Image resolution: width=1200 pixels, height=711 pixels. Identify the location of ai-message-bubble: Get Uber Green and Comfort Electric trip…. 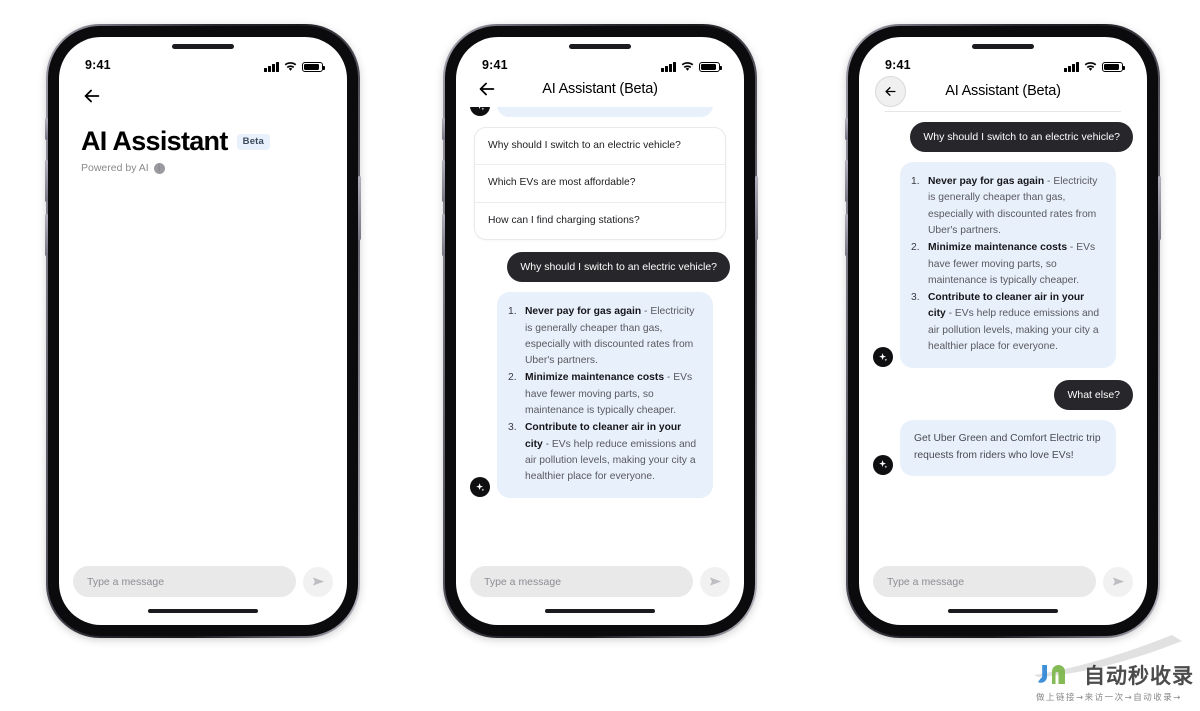
(1008, 448).